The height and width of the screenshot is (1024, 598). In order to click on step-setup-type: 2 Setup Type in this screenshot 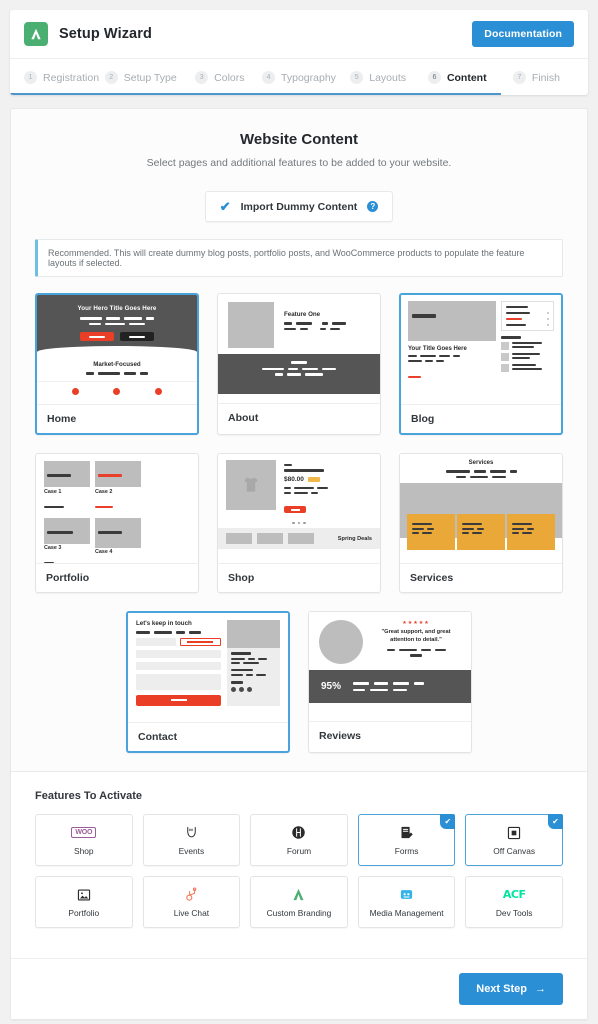, I will do `click(140, 77)`.